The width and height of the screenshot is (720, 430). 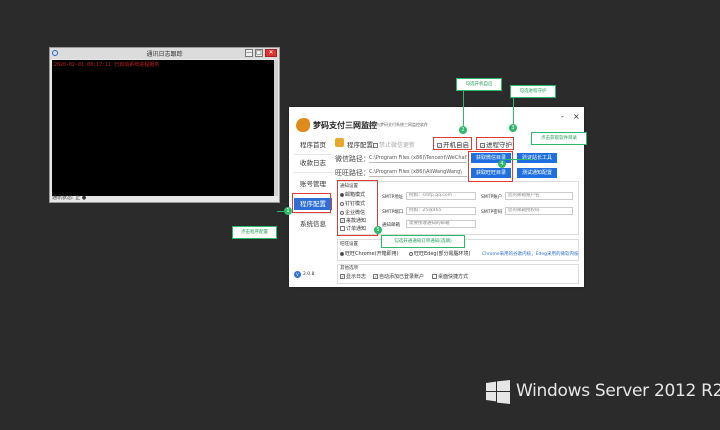 What do you see at coordinates (249, 53) in the screenshot?
I see `minimize-button: —` at bounding box center [249, 53].